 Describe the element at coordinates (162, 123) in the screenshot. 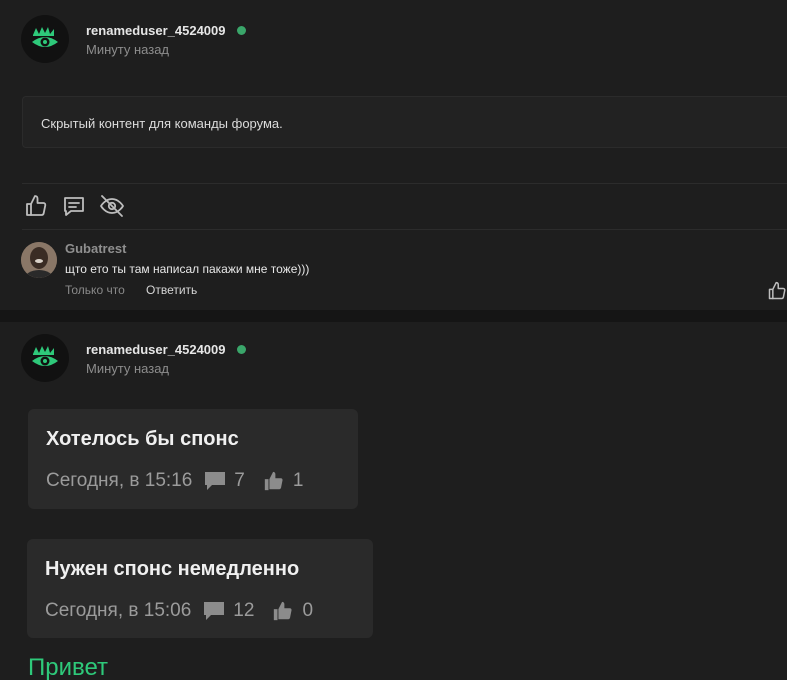

I see `hidden-content-text: Скрытый контент для команды форума.` at that location.